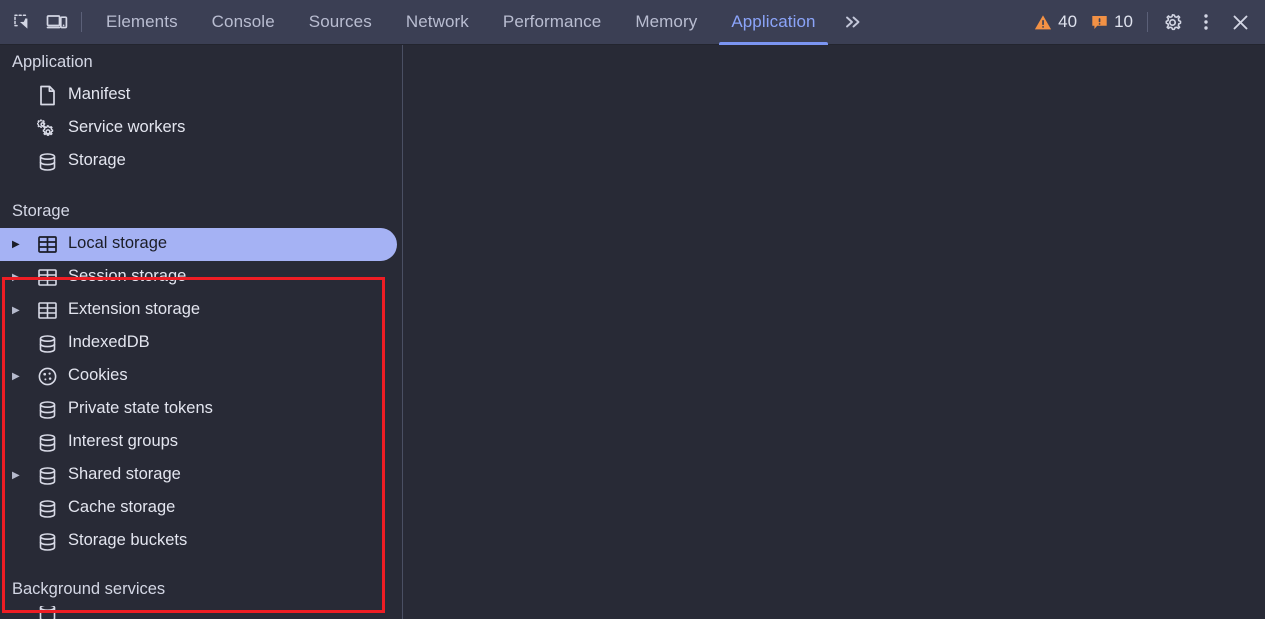 This screenshot has width=1265, height=619. Describe the element at coordinates (123, 441) in the screenshot. I see `sidebar-item-label: Interest groups` at that location.